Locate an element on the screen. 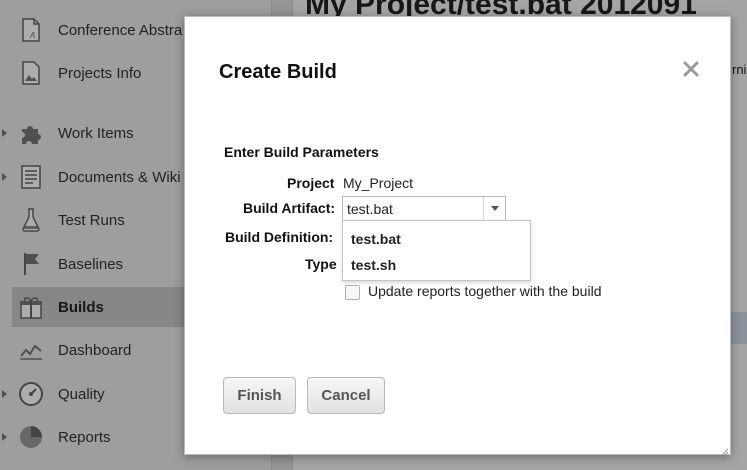  dropdown-option-test-sh: test.sh is located at coordinates (373, 265).